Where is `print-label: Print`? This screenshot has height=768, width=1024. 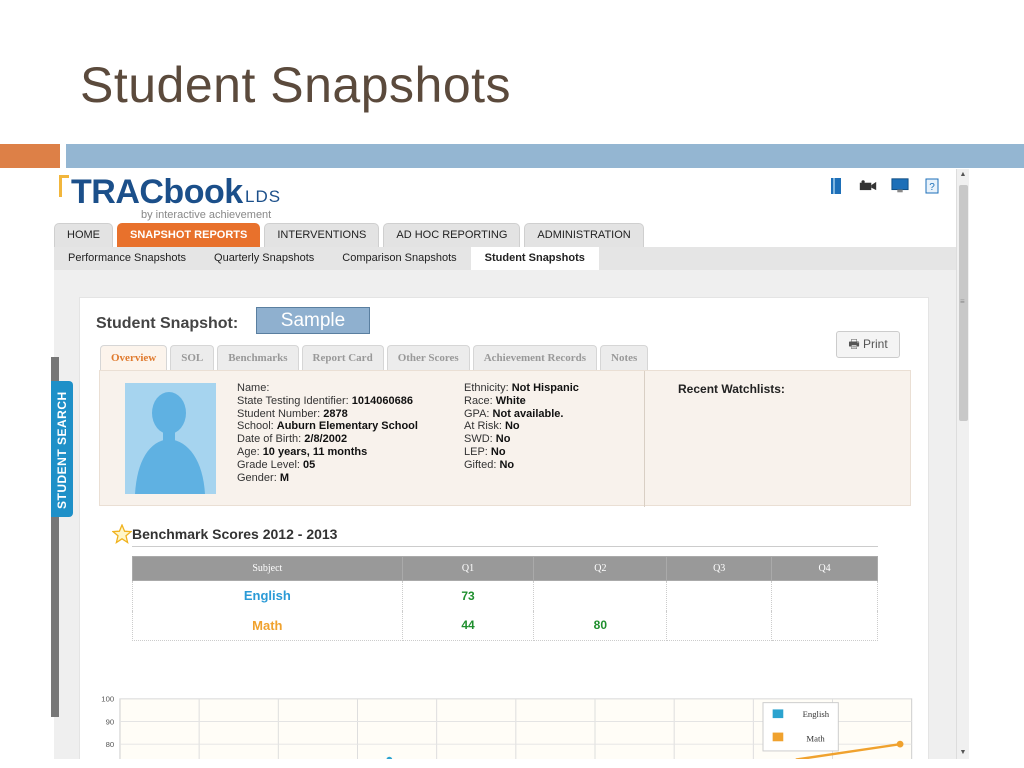 print-label: Print is located at coordinates (875, 344).